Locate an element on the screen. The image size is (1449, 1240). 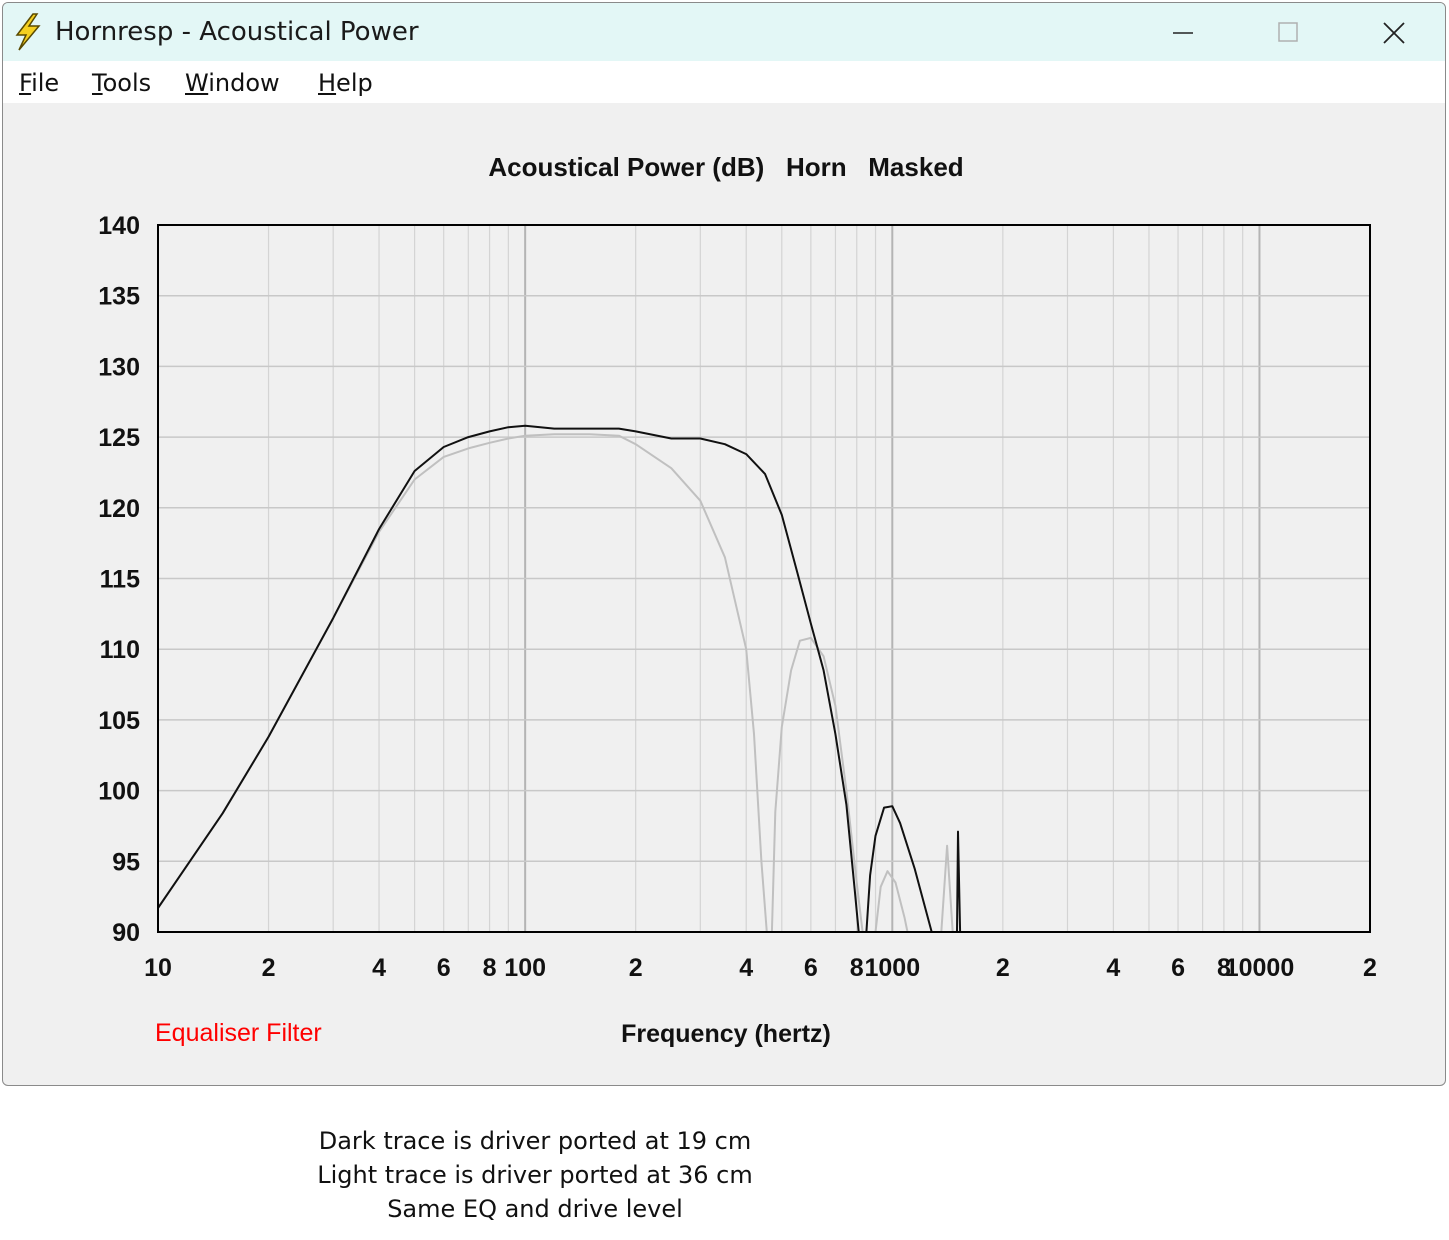
y-tick-label: 135 is located at coordinates (119, 297).